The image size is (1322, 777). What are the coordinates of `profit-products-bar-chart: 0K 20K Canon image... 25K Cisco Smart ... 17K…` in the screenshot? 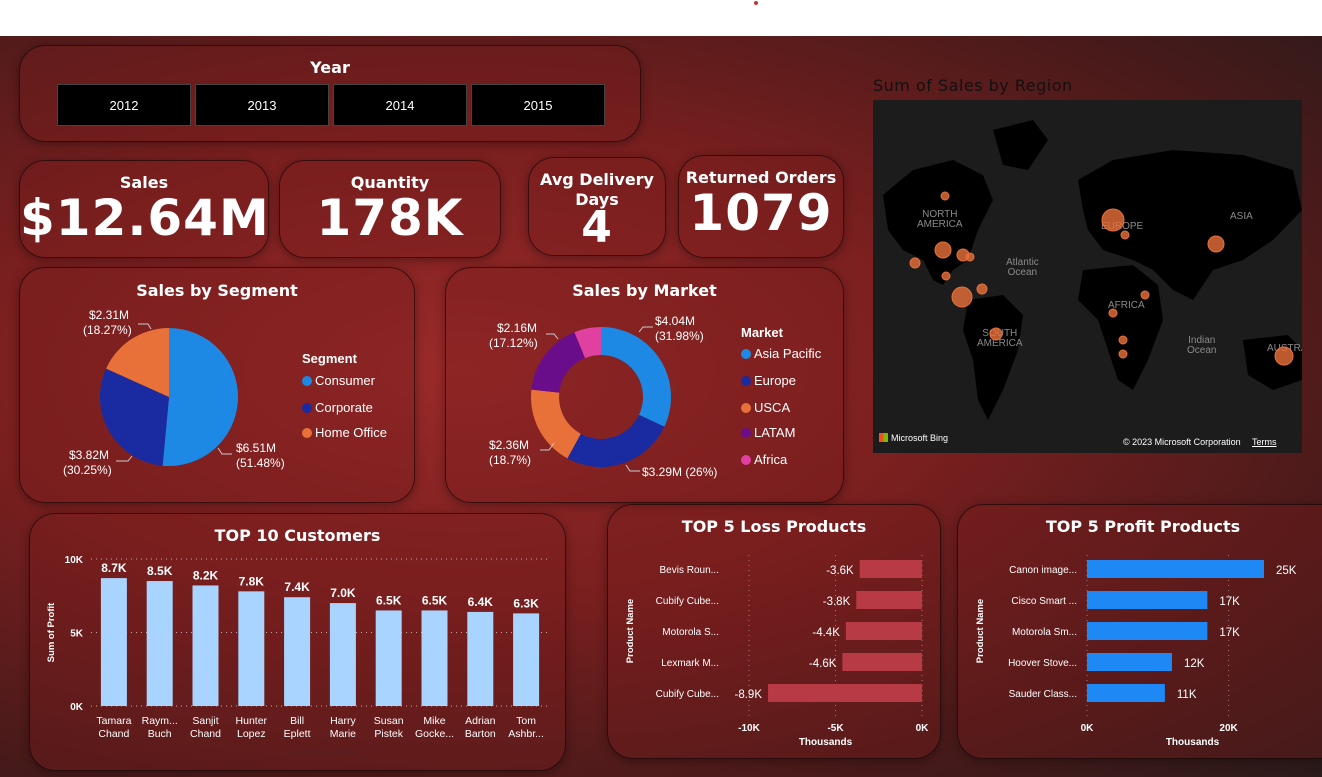 It's located at (1136, 651).